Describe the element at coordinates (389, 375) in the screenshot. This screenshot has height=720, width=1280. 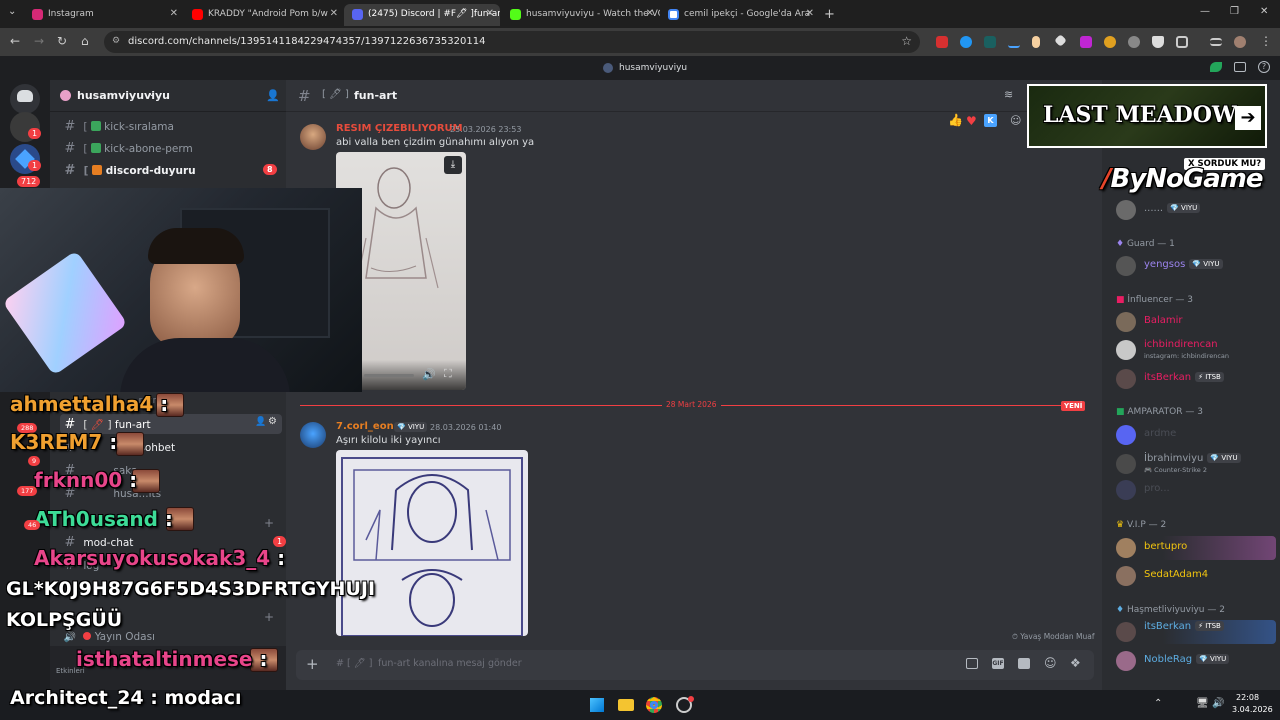
I see `volume-slider` at that location.